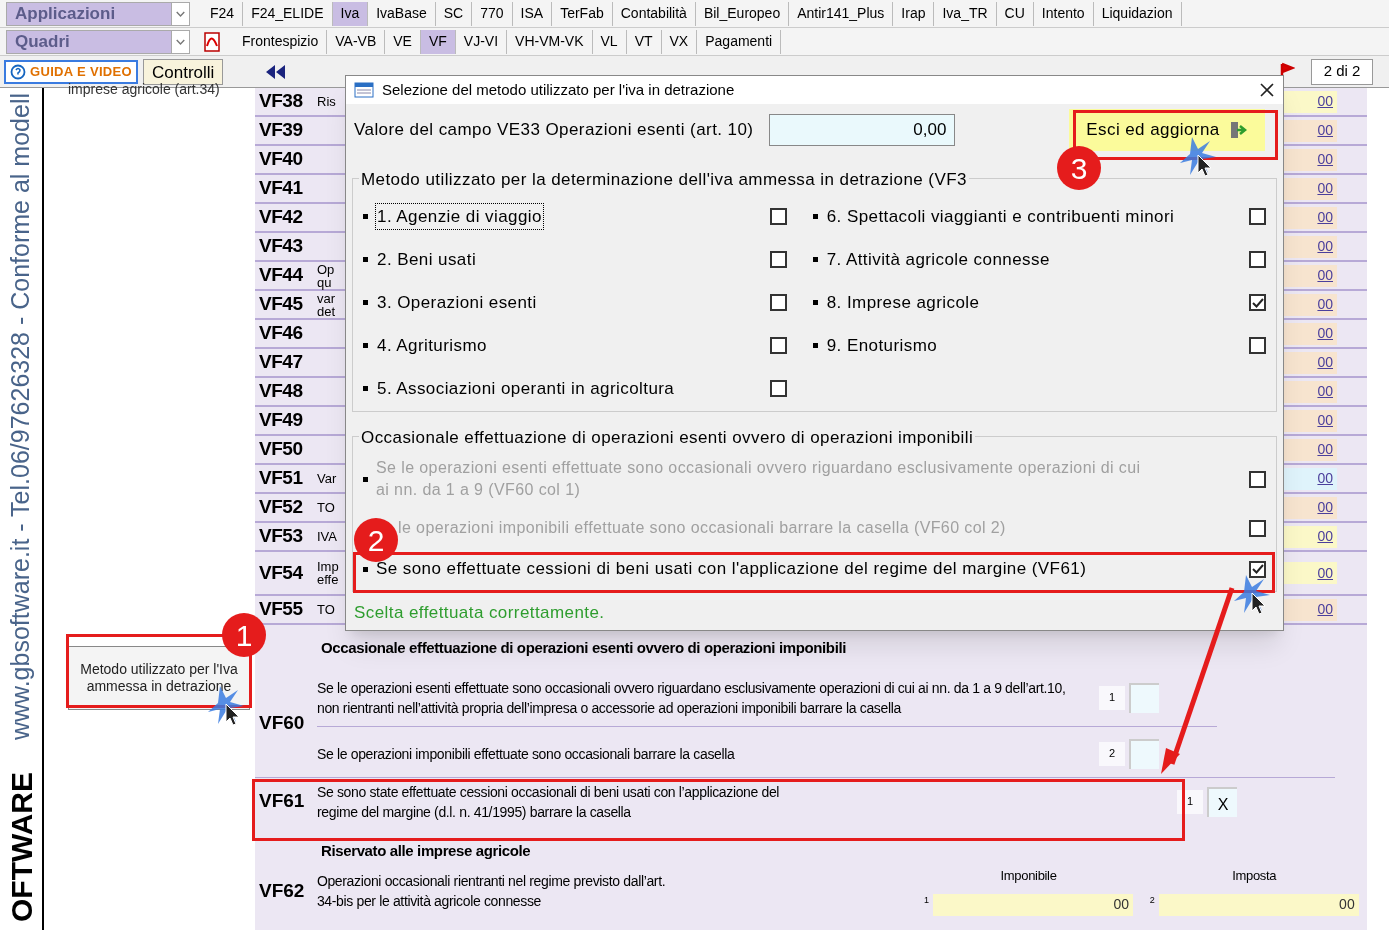 The height and width of the screenshot is (930, 1389). Describe the element at coordinates (403, 41) in the screenshot. I see `menu-tab: VE` at that location.